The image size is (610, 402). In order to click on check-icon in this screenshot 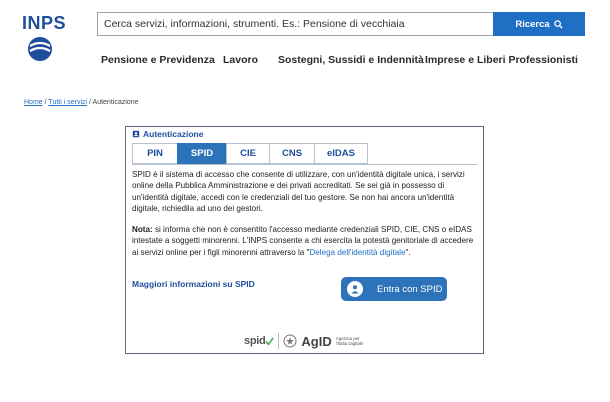, I will do `click(270, 340)`.